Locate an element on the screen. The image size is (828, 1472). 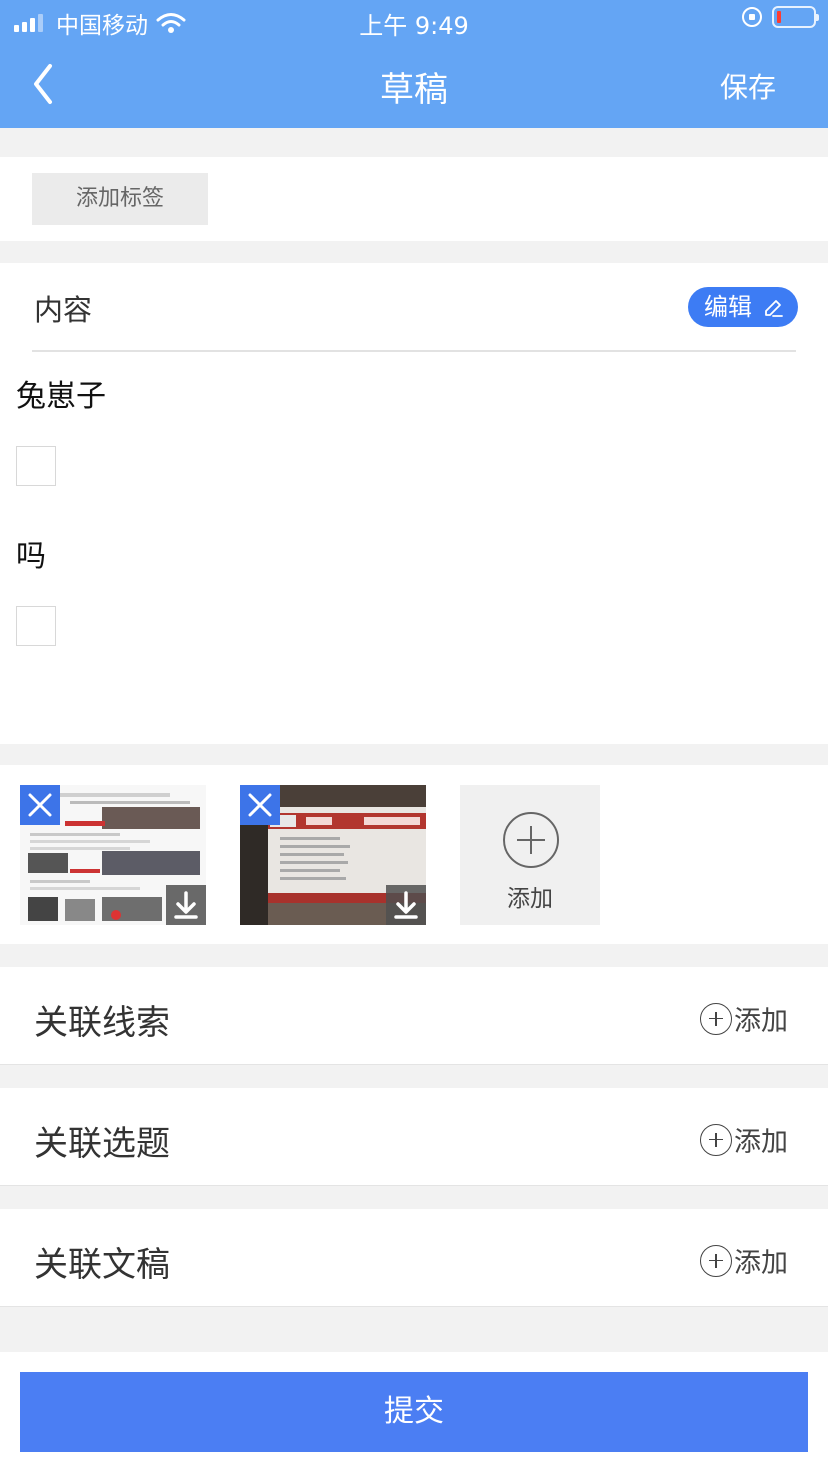
add-media-label: 添加 is located at coordinates (530, 899).